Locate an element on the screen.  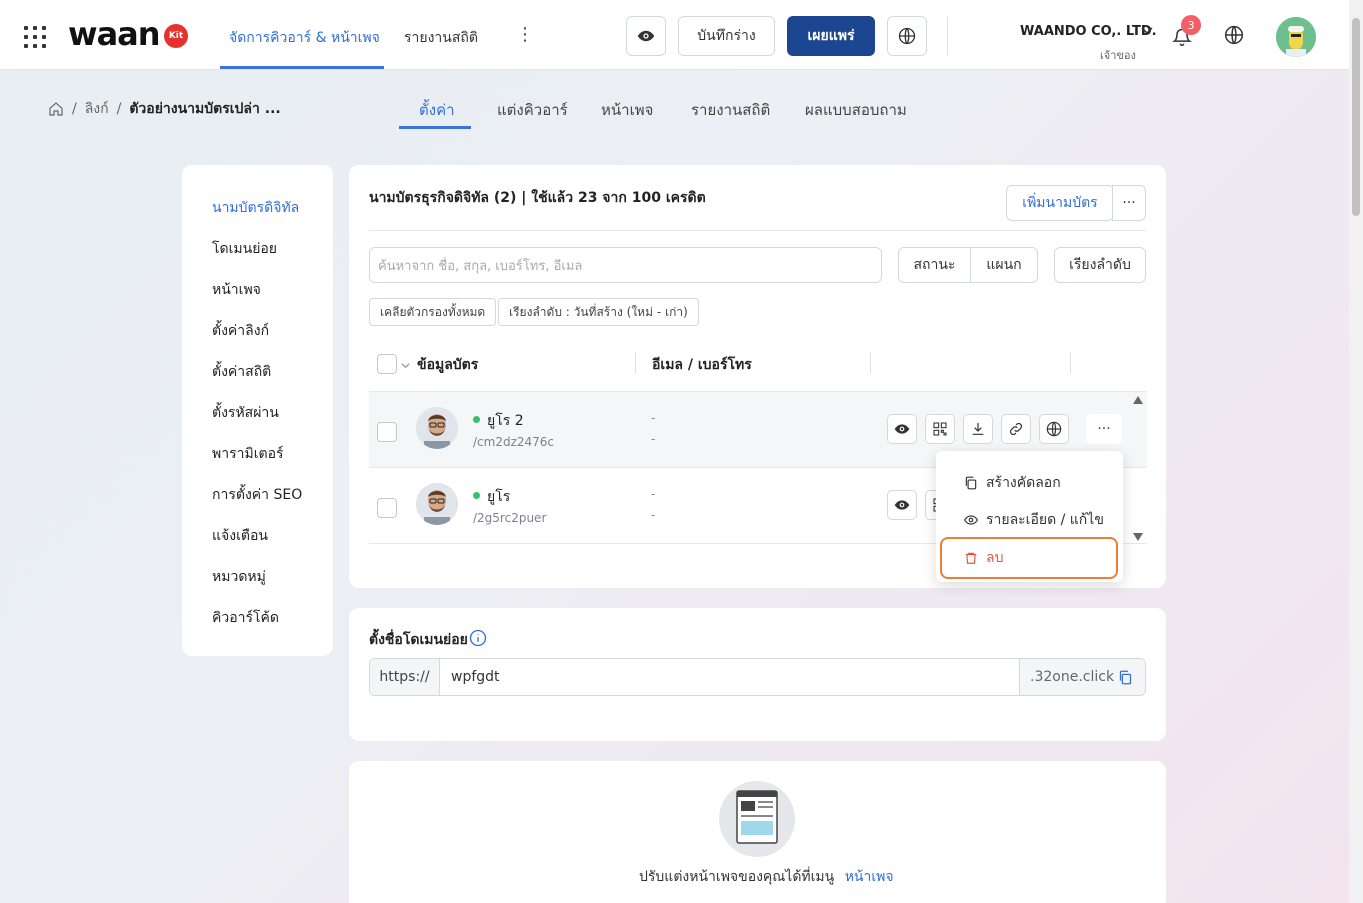
search-input: ค้นหาจาก ชื่อ, สกุล, เบอร์โทร, อีเมล is located at coordinates (625, 265).